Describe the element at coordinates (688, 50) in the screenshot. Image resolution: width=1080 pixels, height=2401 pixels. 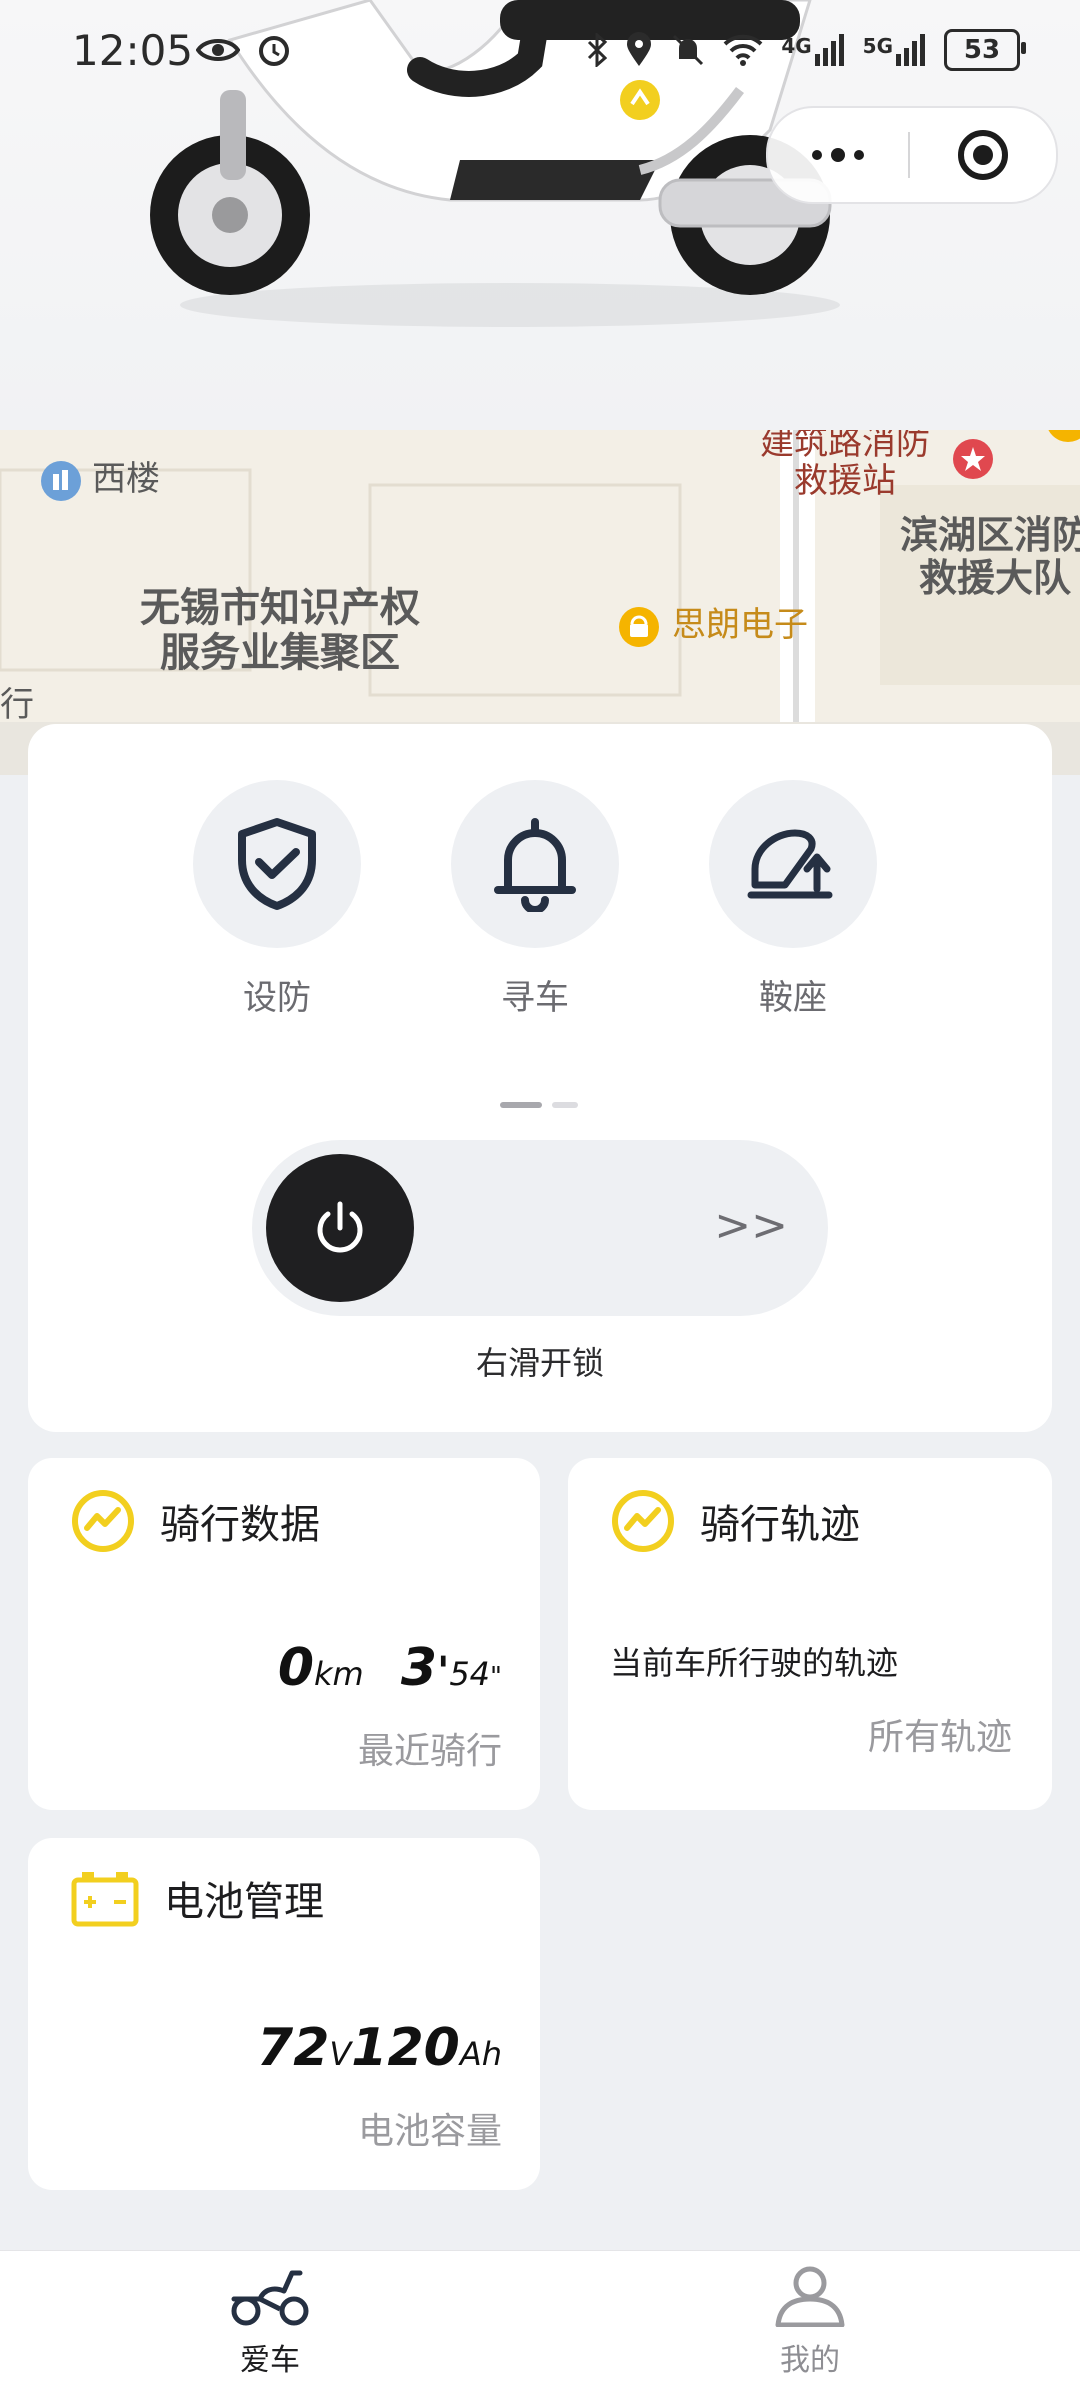
I see `mute-bell-icon` at that location.